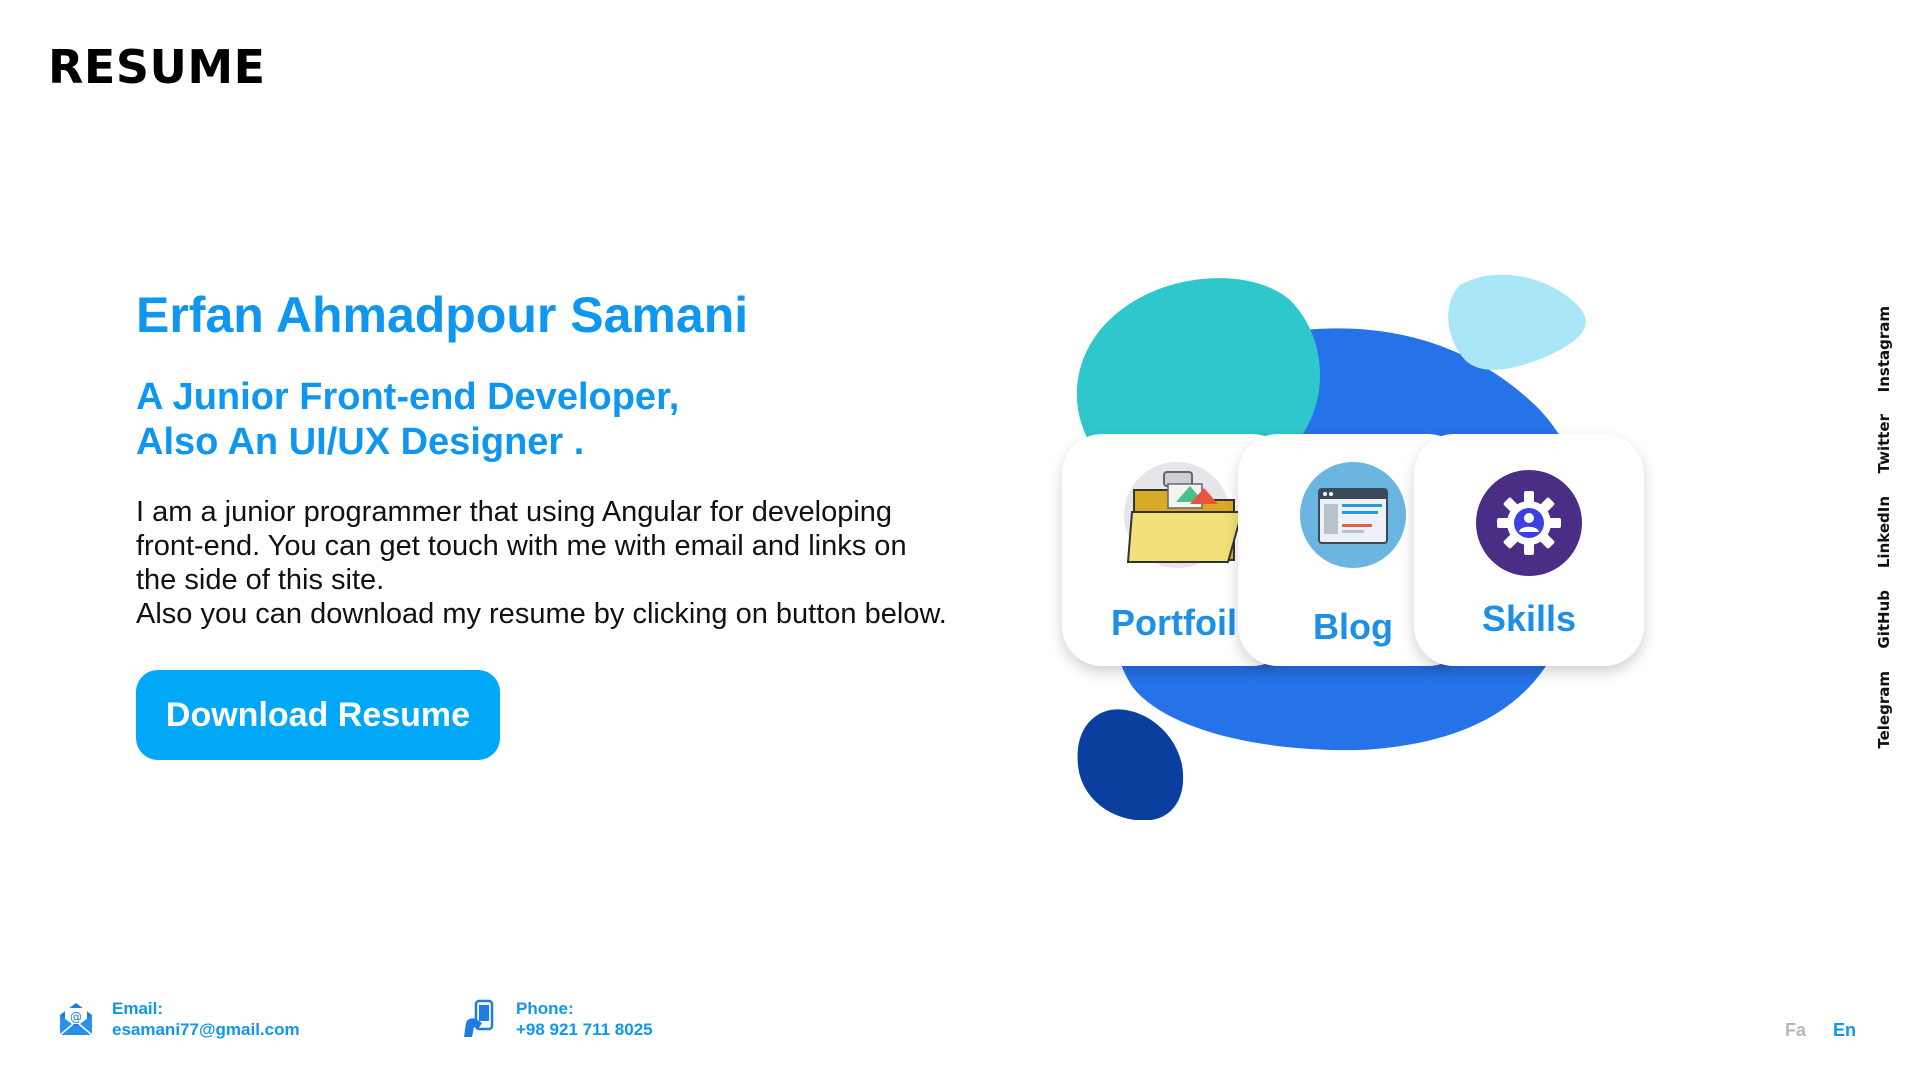 The width and height of the screenshot is (1920, 1080). I want to click on phone-label: Phone:, so click(545, 1008).